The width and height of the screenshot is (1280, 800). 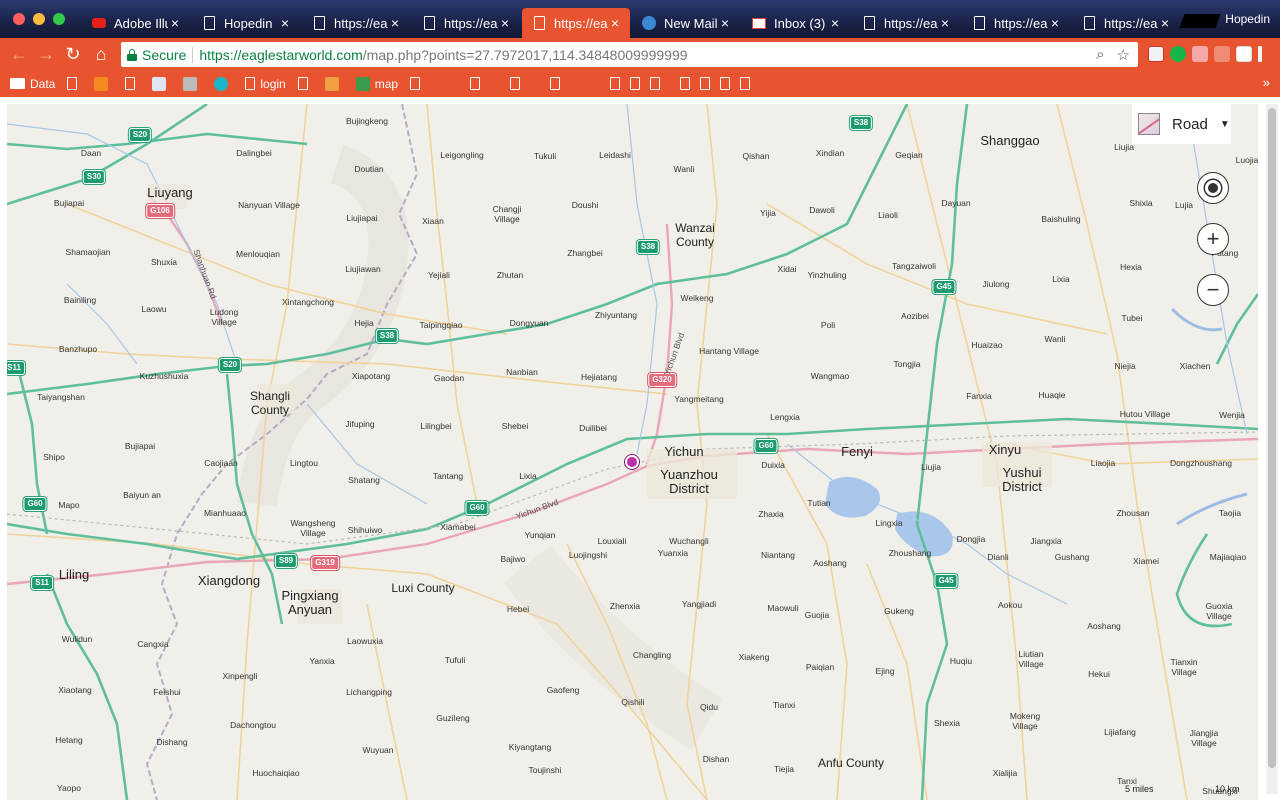 I want to click on town-label: Daan, so click(x=91, y=153).